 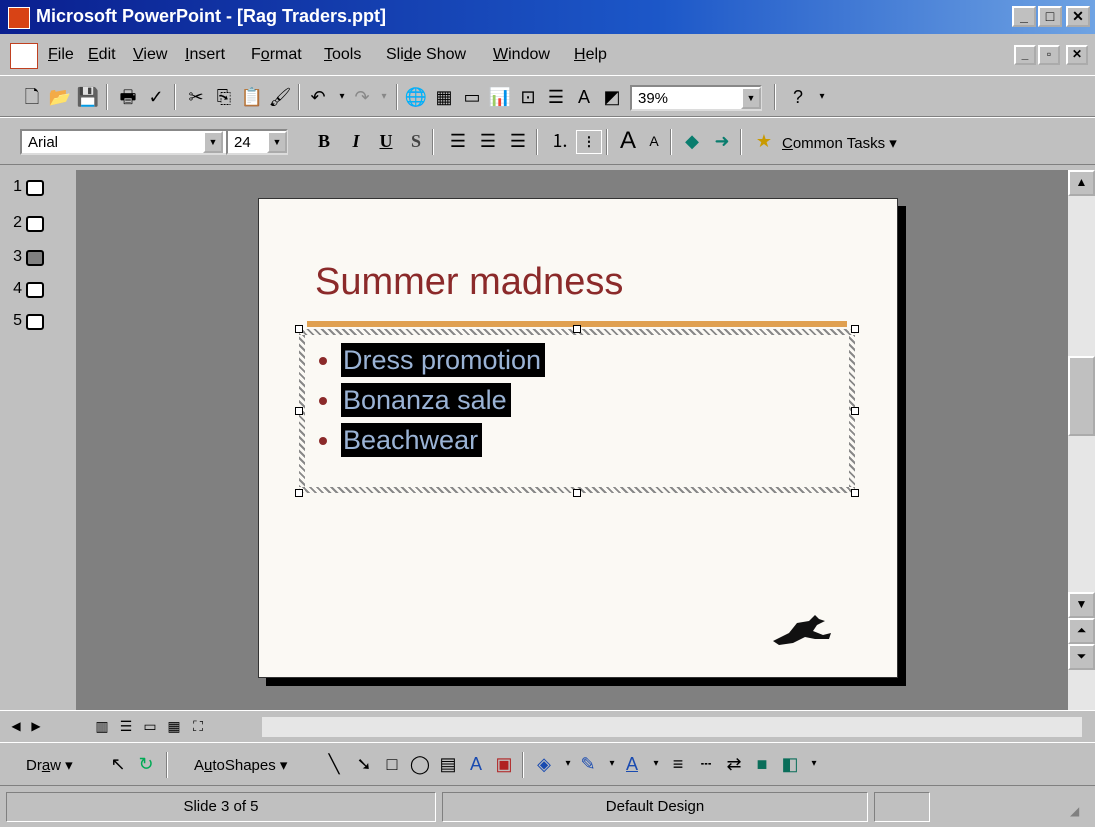 I want to click on resize-grip-icon: ◢, so click(x=1074, y=811).